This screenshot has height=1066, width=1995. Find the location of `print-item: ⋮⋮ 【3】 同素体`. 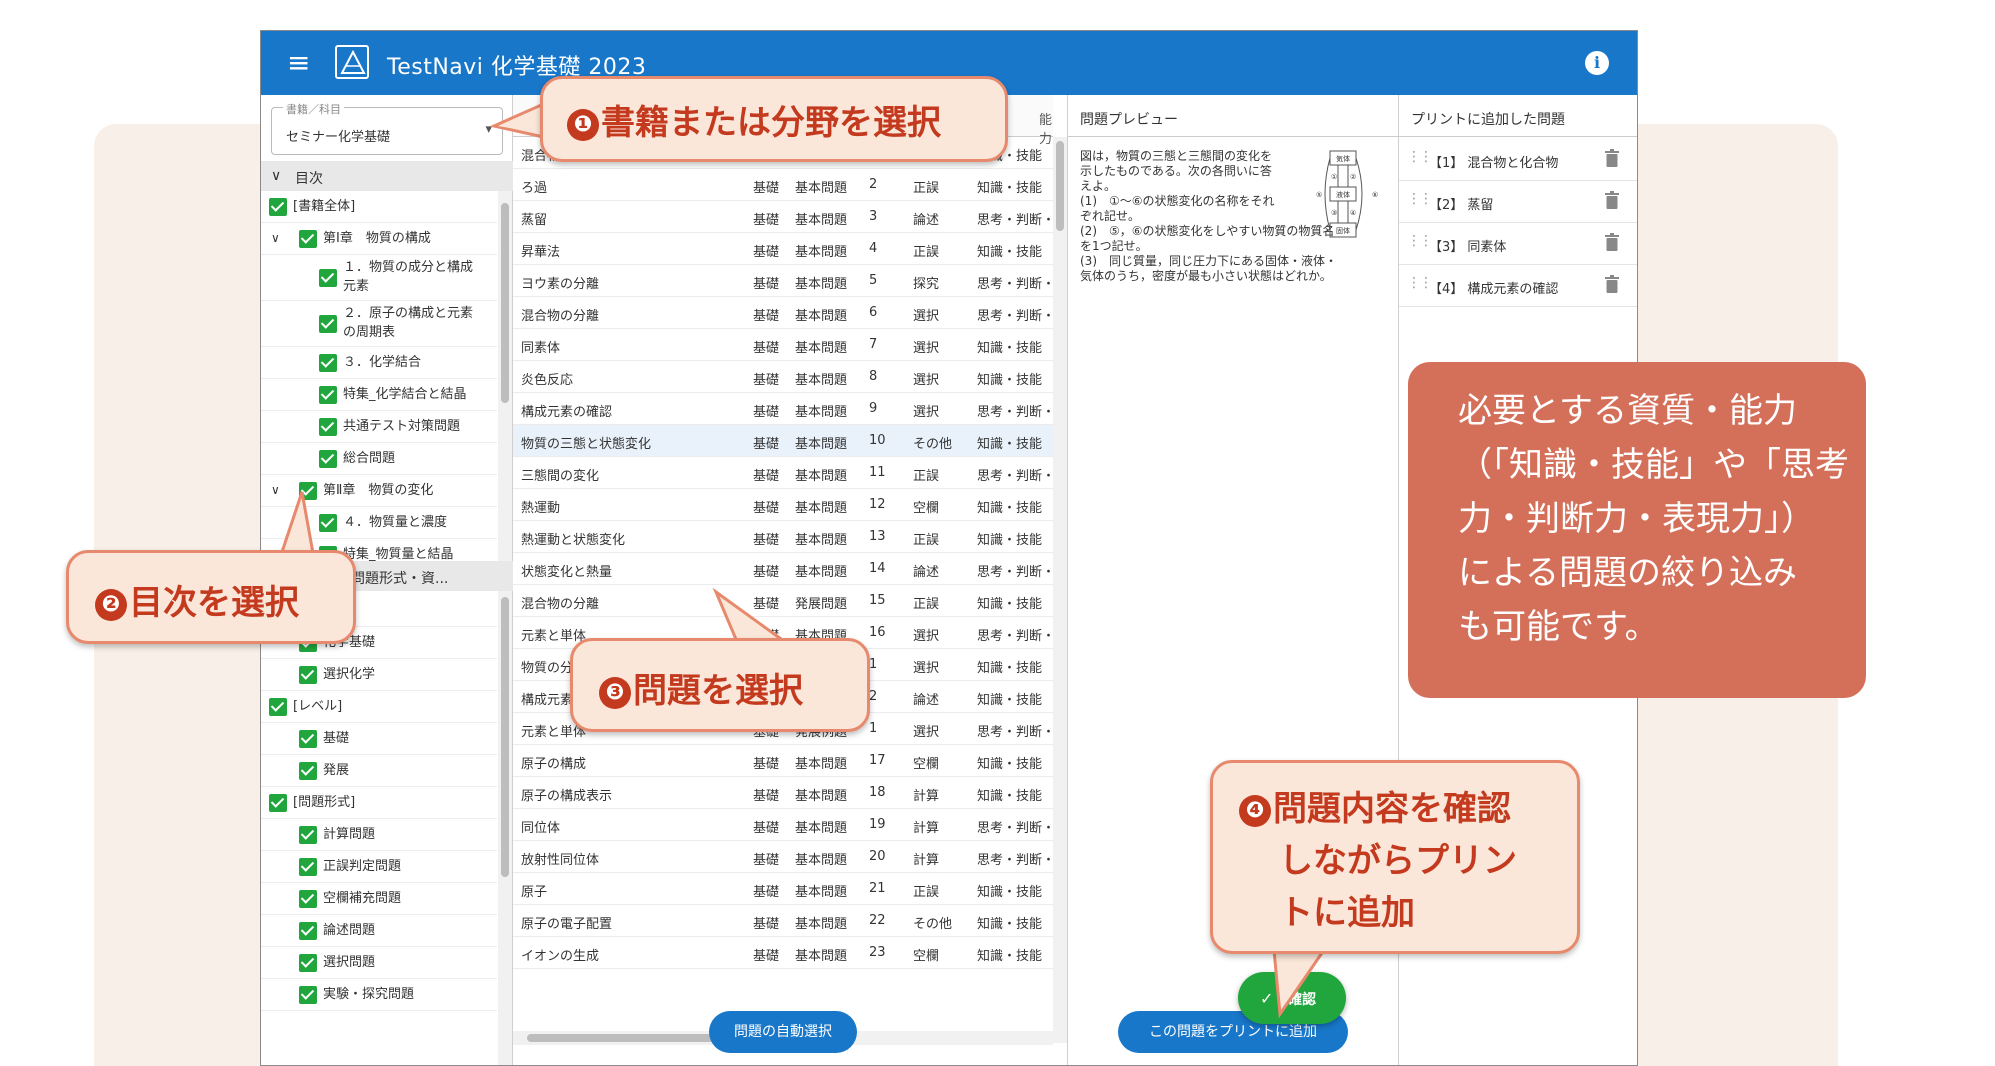

print-item: ⋮⋮ 【3】 同素体 is located at coordinates (1518, 244).